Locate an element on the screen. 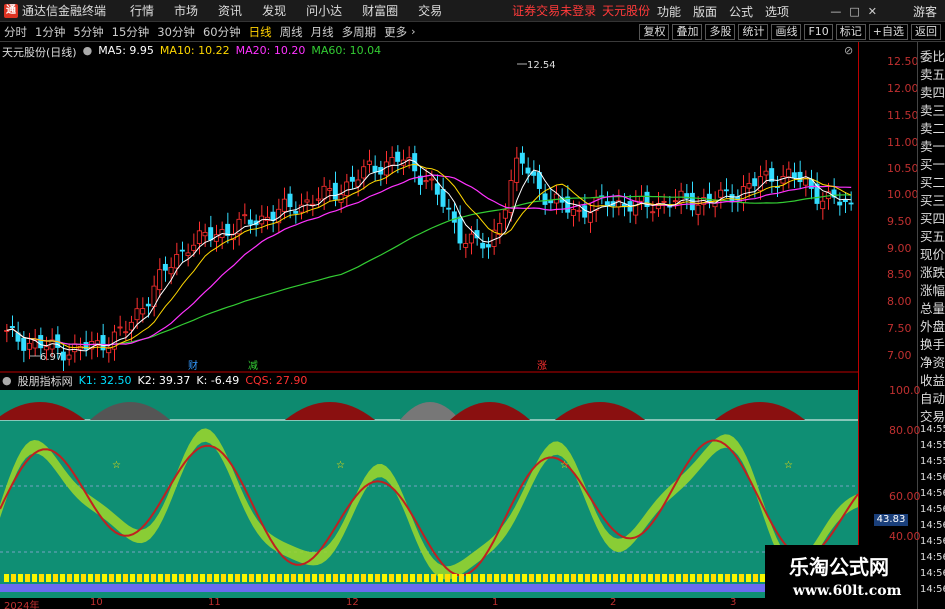 The width and height of the screenshot is (945, 609). date-axis: 2024年 10 11 12 1 2 3 is located at coordinates (429, 603).